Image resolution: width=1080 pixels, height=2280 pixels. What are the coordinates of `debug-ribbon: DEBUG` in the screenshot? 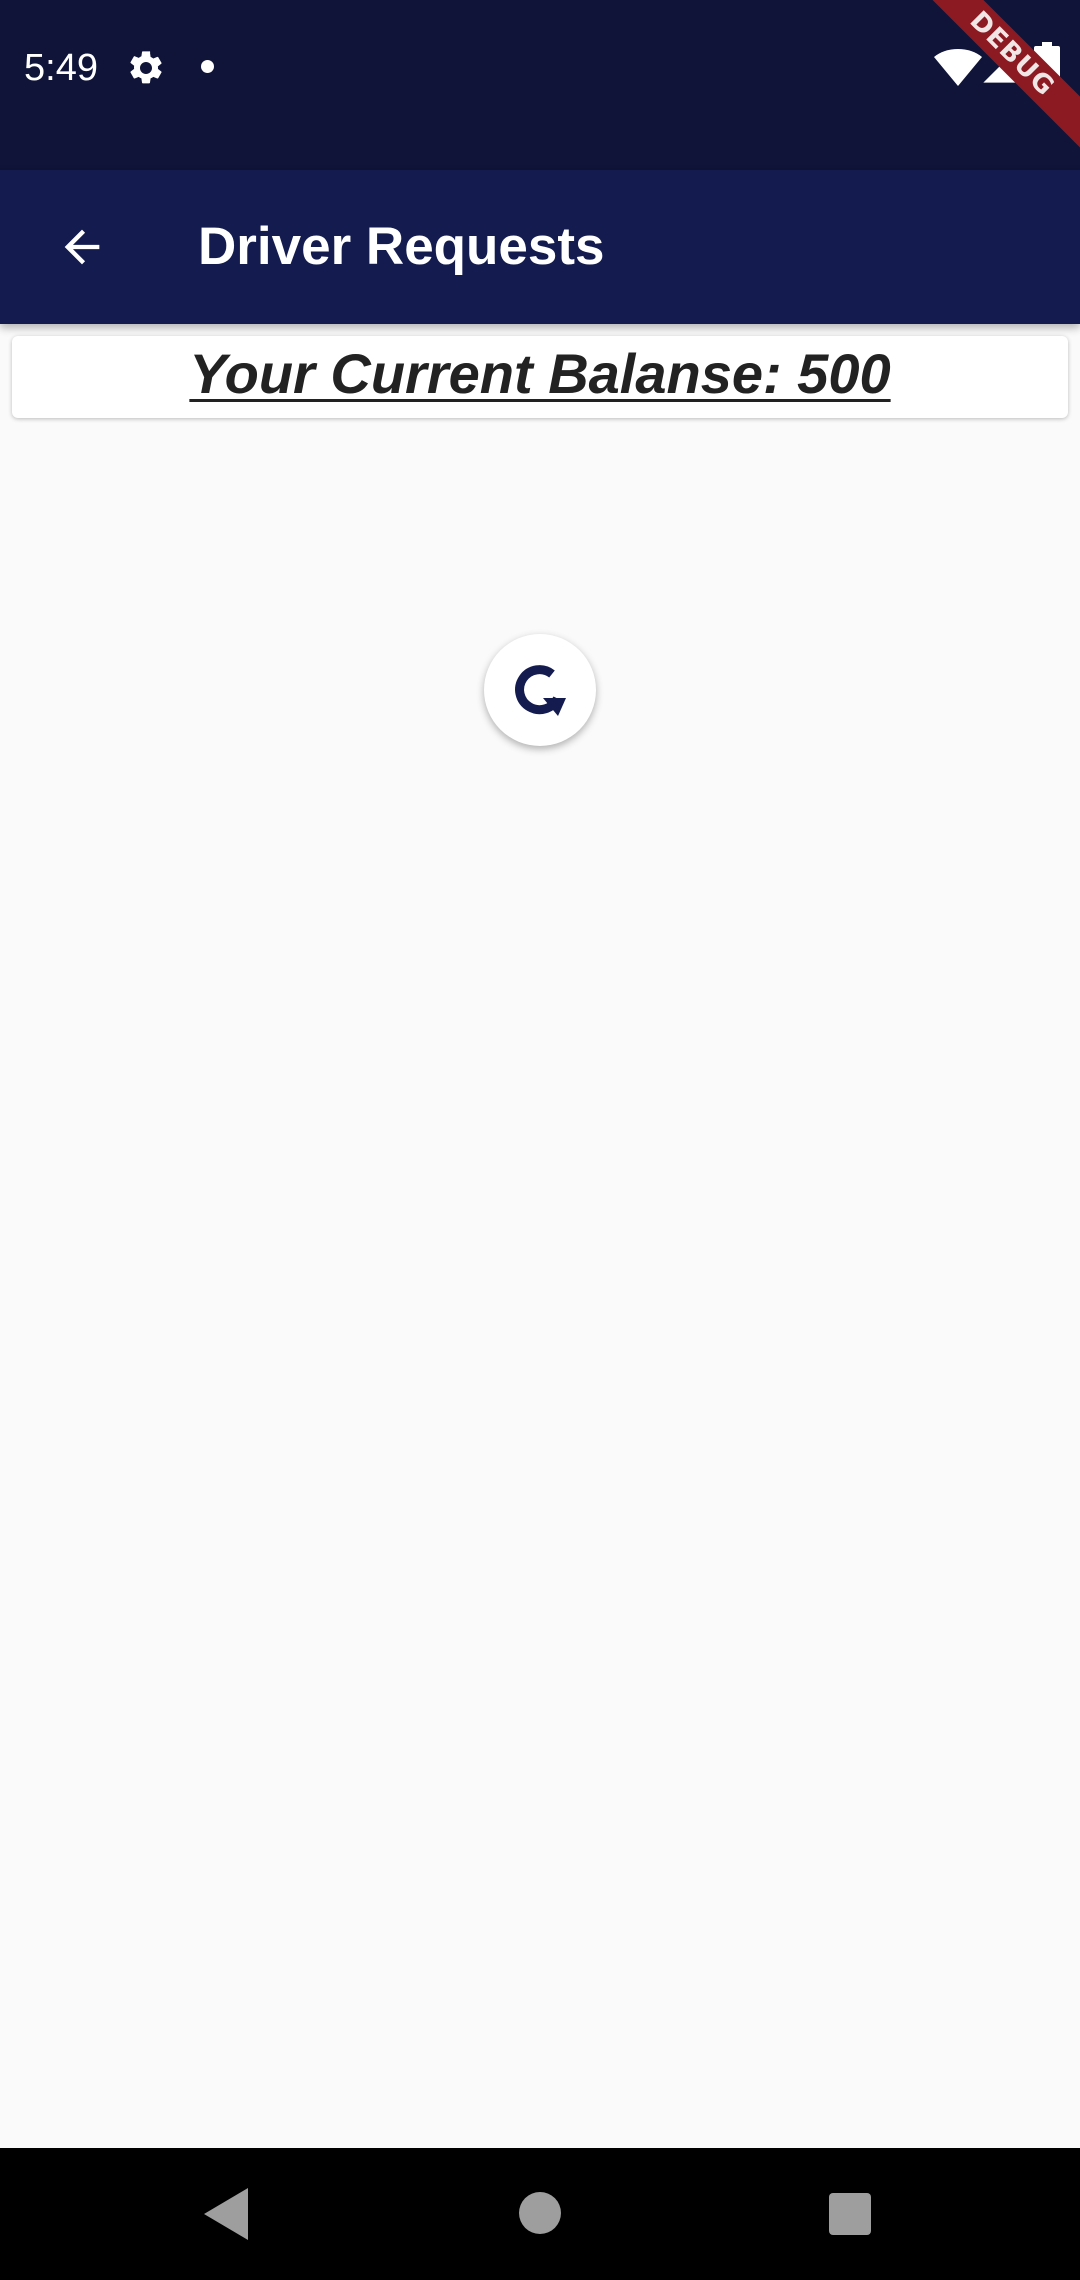 It's located at (995, 79).